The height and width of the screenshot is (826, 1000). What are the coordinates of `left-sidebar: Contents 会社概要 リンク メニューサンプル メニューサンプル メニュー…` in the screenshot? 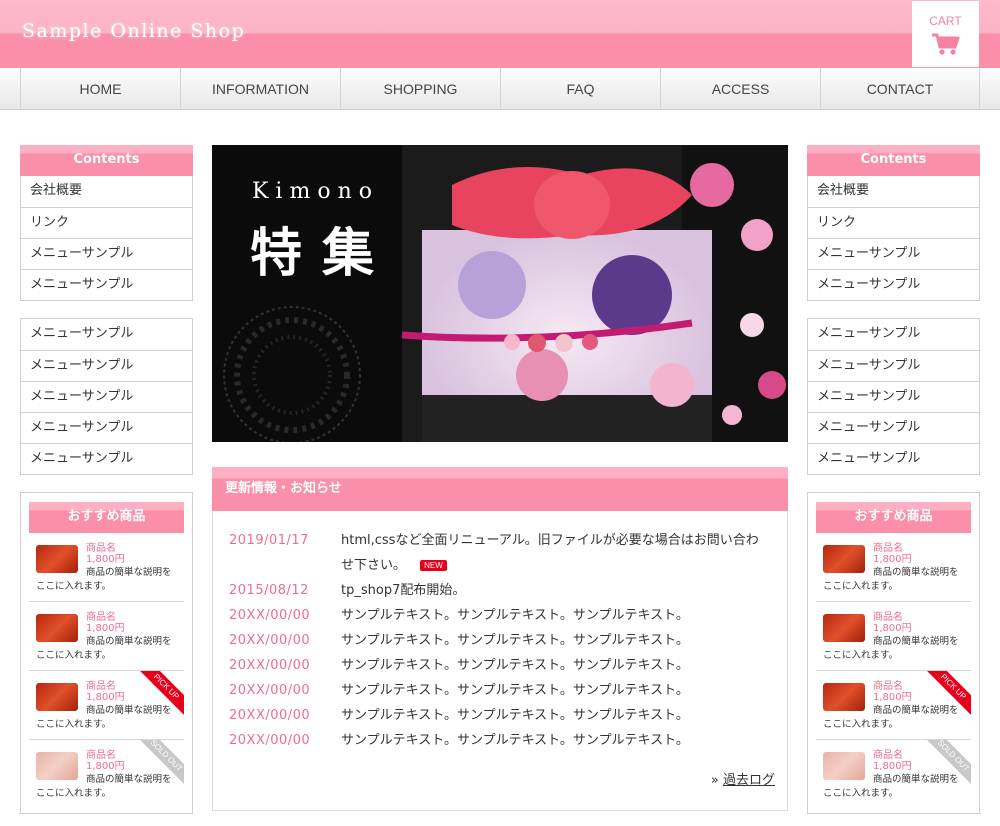 It's located at (106, 479).